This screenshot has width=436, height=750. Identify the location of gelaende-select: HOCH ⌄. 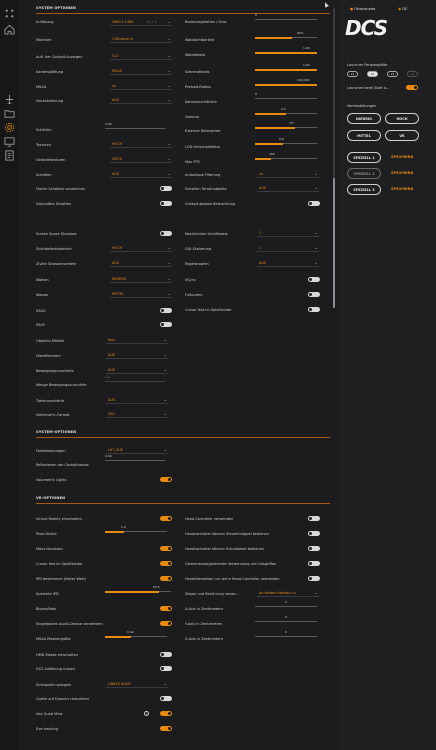
(141, 159).